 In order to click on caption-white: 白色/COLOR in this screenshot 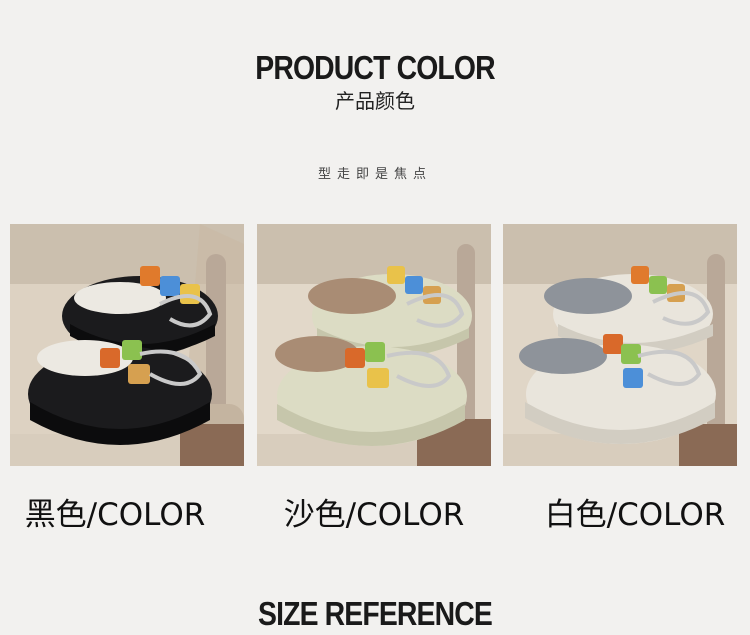, I will do `click(635, 515)`.